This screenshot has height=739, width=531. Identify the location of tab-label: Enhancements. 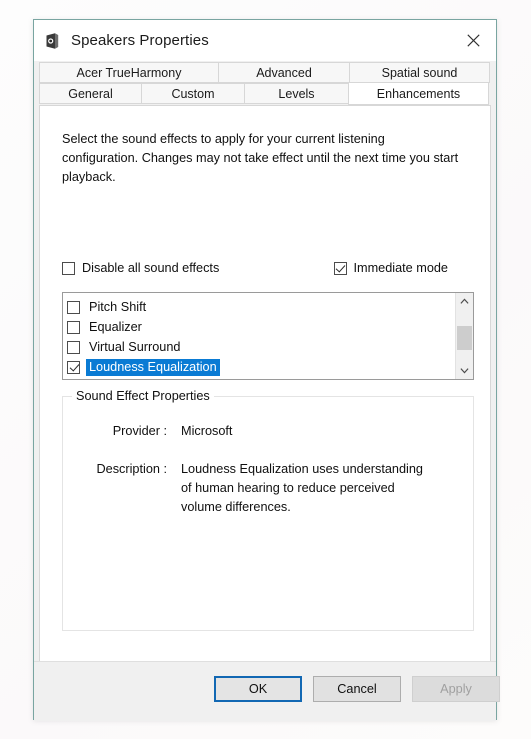
(418, 93).